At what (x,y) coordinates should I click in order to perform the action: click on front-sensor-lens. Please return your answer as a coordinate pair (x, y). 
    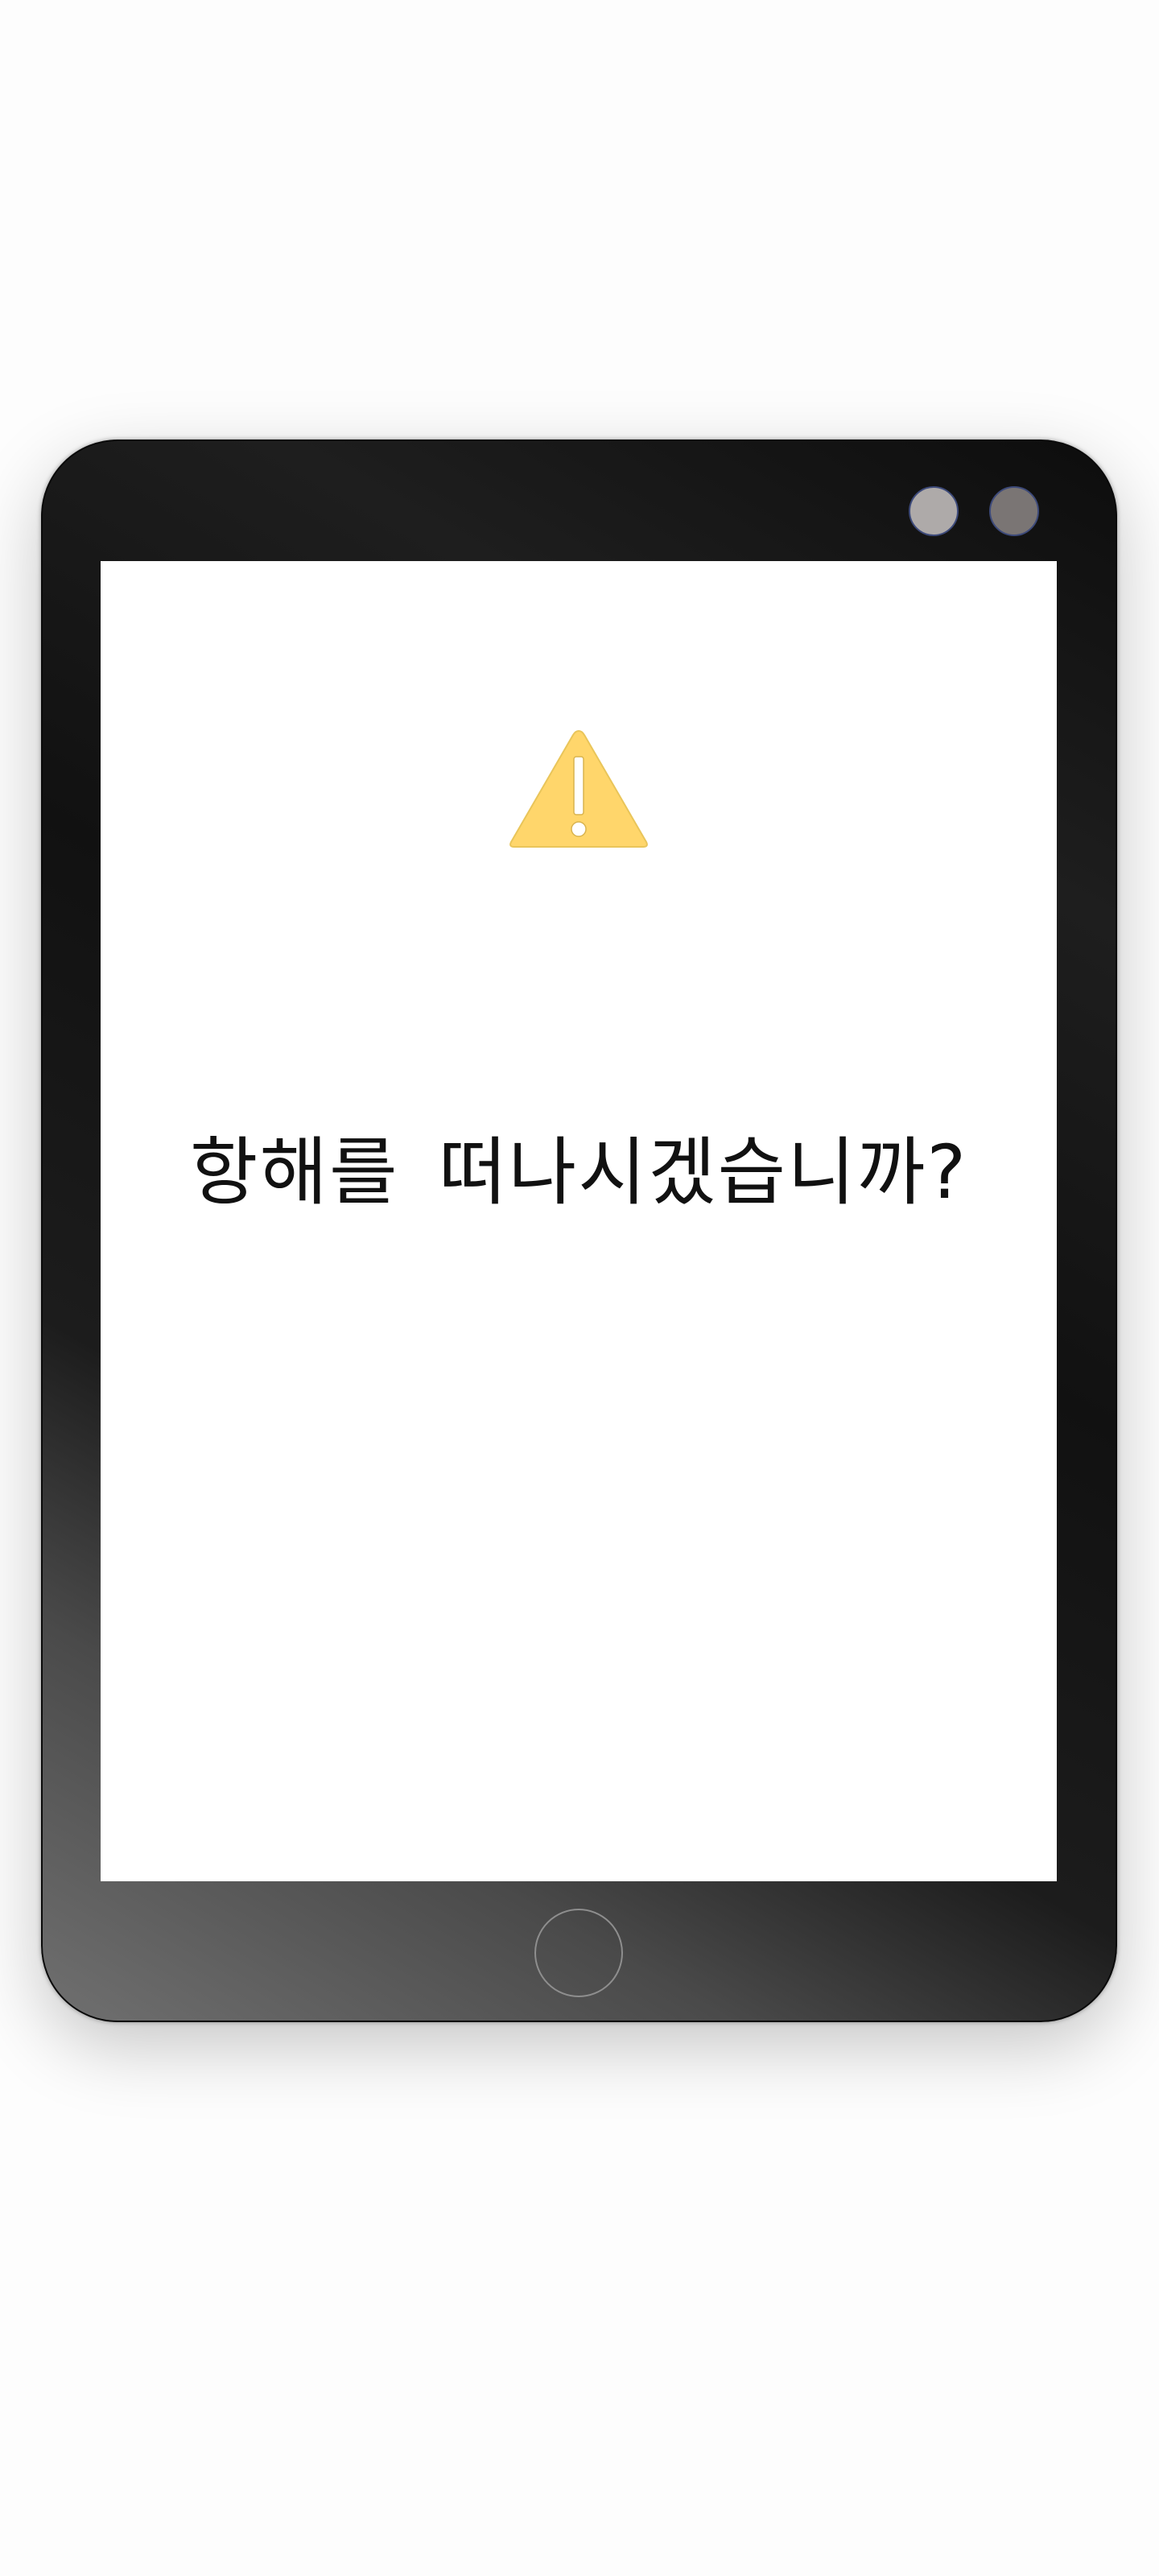
    Looking at the image, I should click on (1014, 511).